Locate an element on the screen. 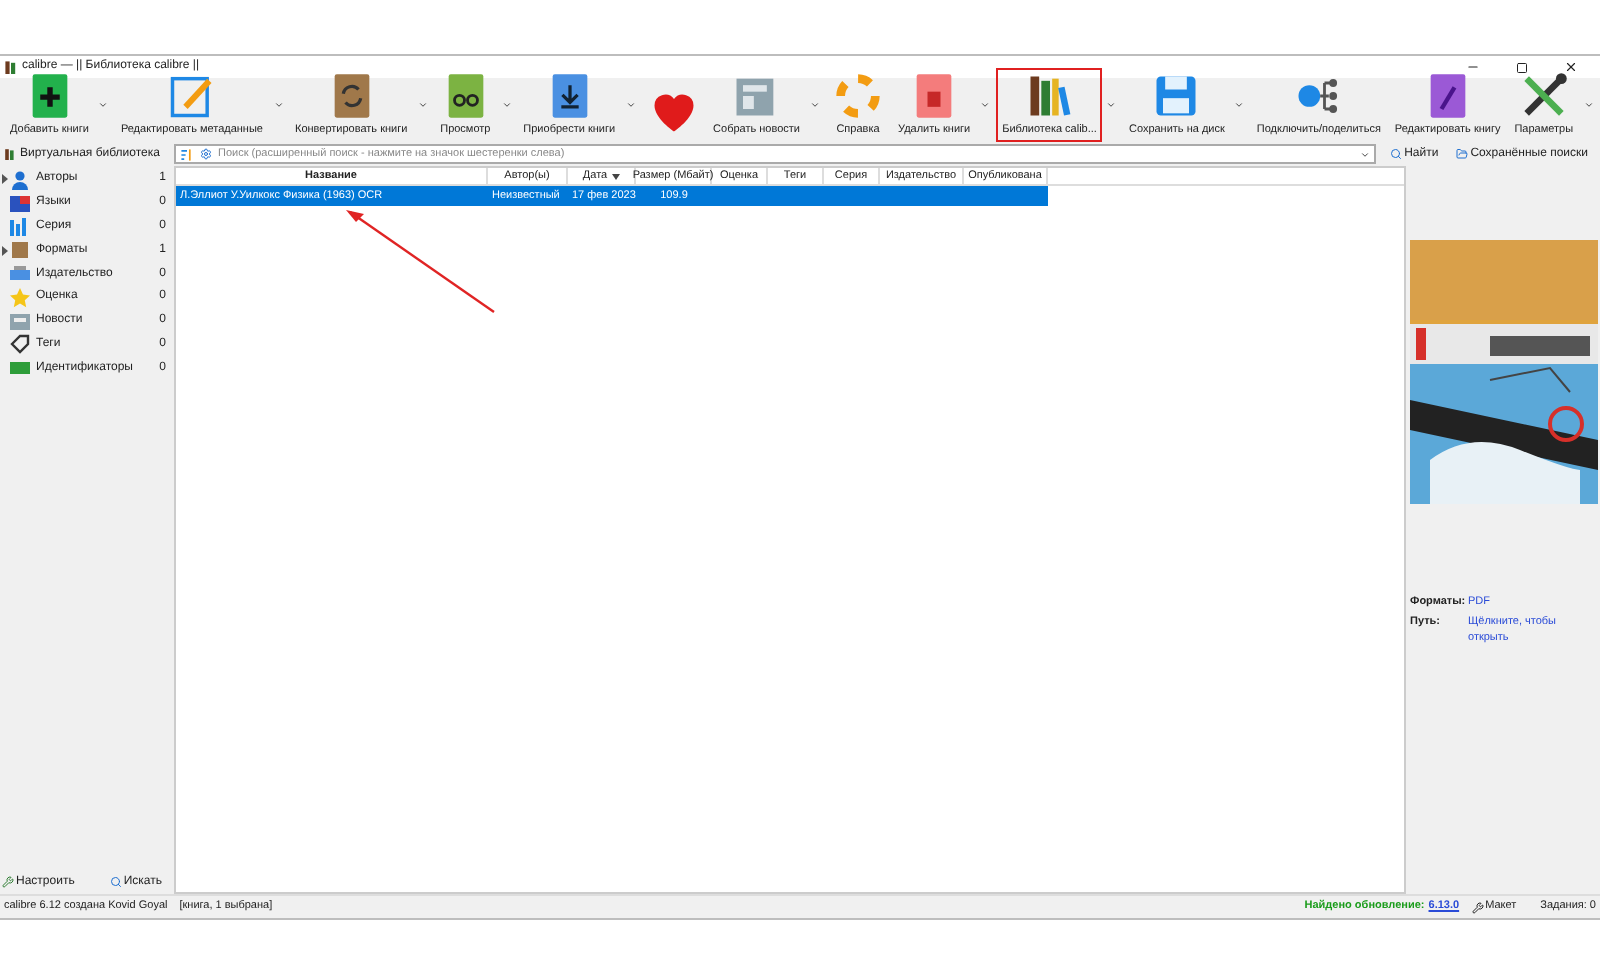 The width and height of the screenshot is (1600, 974). close-icon is located at coordinates (1571, 67).